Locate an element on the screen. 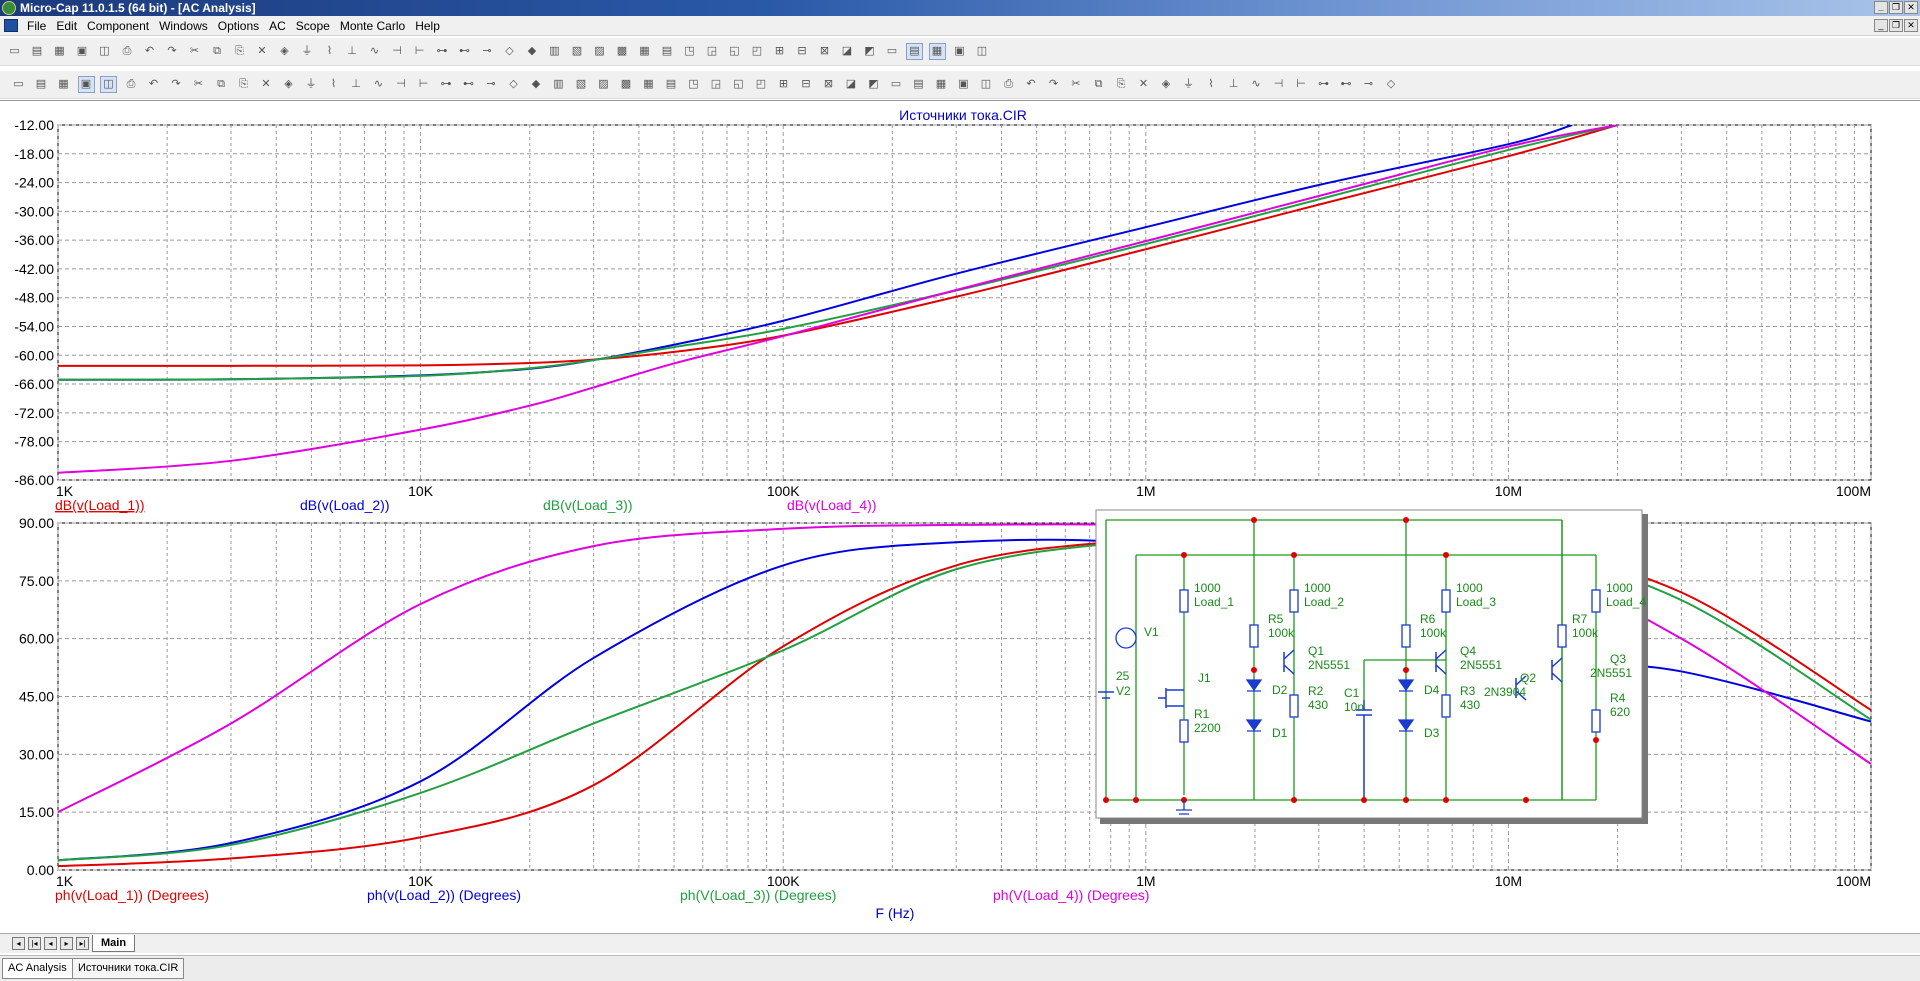 The image size is (1920, 981). close-button: ✕ is located at coordinates (1911, 7).